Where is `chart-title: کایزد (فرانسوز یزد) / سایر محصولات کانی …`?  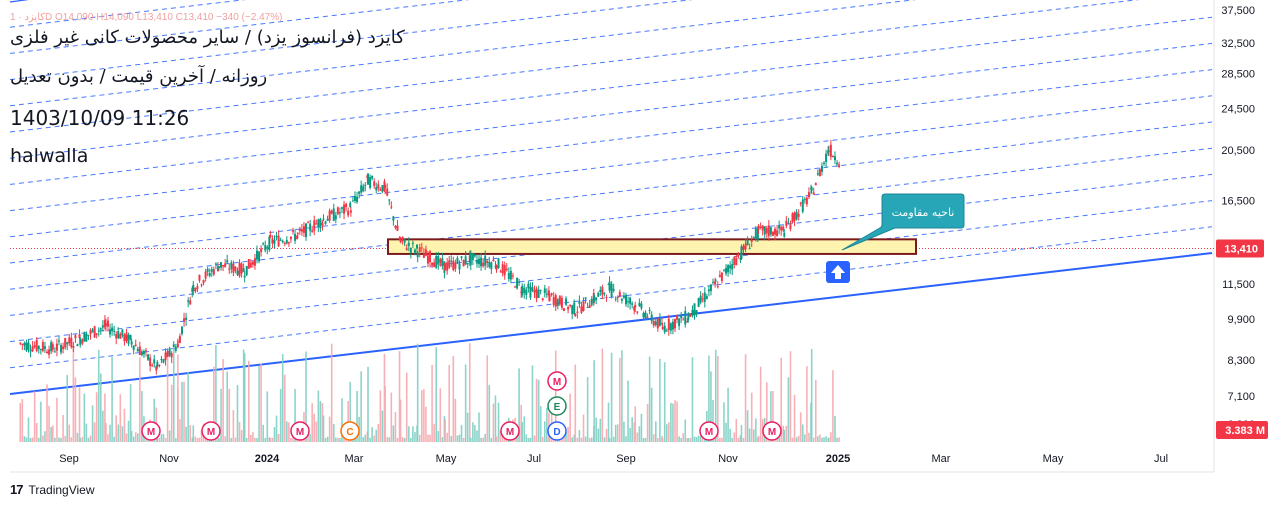 chart-title: کایزد (فرانسوز یزد) / سایر محصولات کانی … is located at coordinates (207, 37).